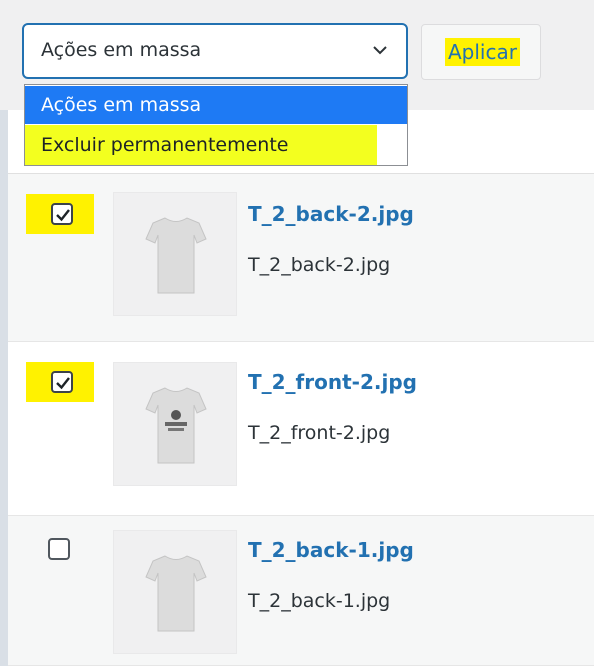 The height and width of the screenshot is (666, 594). I want to click on bulk-actions-dropdown-menu: Ações em massa Excluir permanentemente, so click(216, 125).